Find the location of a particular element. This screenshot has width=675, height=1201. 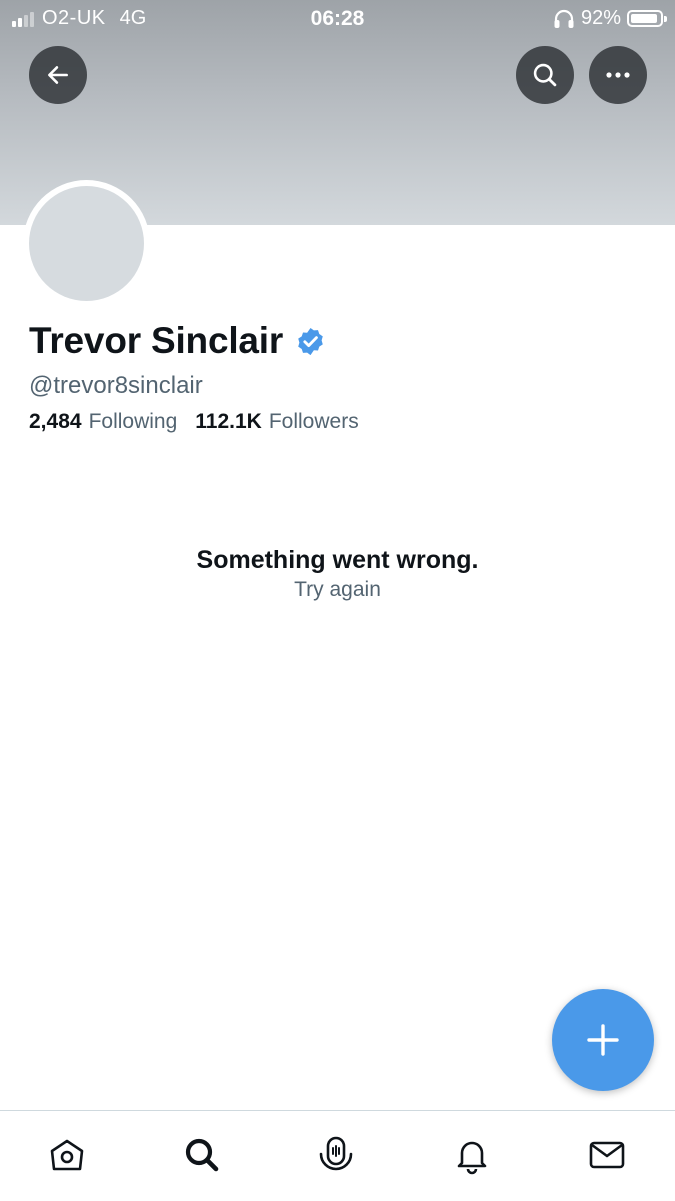

search-button is located at coordinates (545, 75).